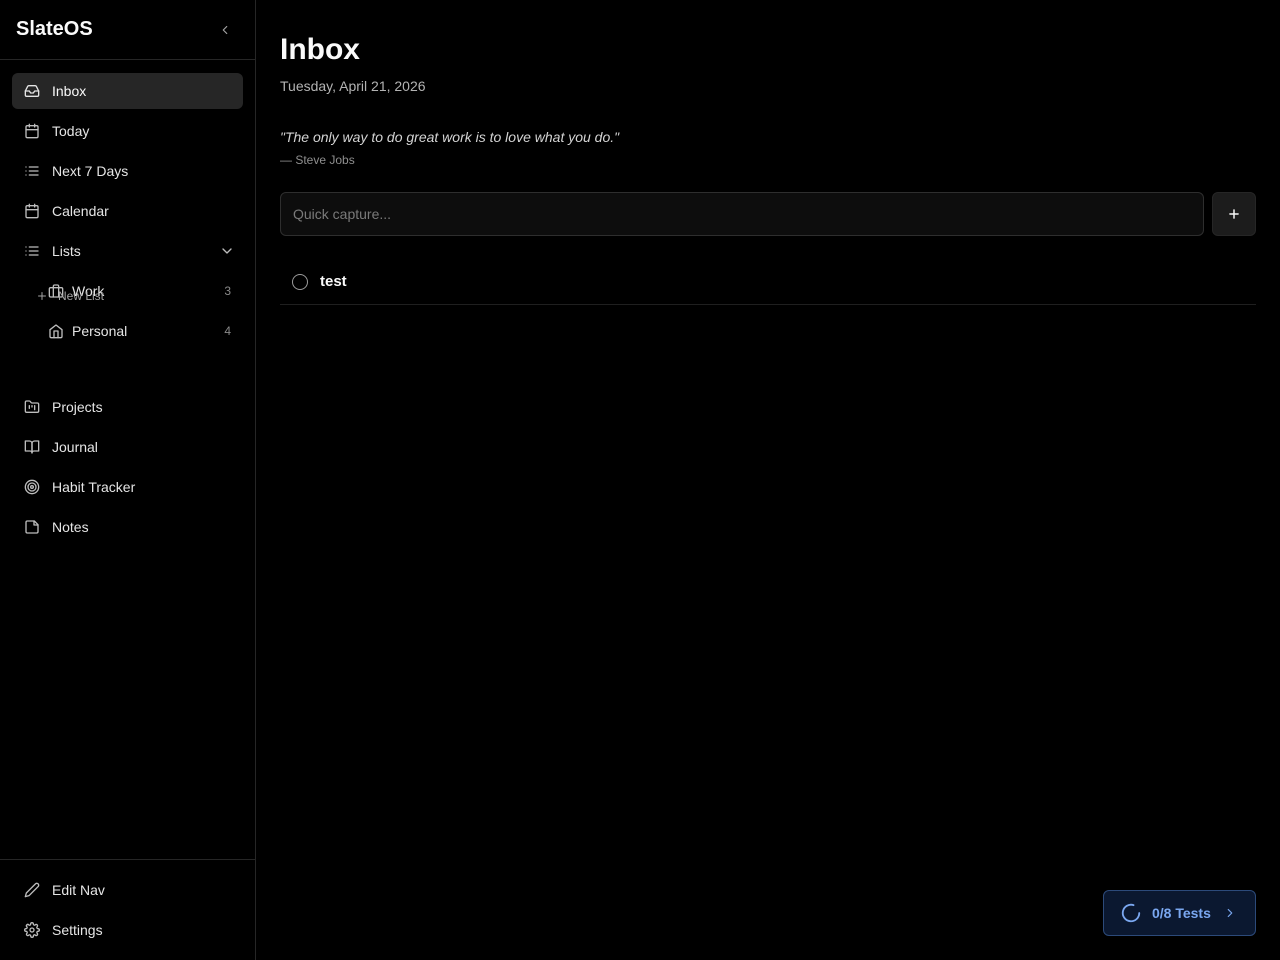  I want to click on gear-icon, so click(32, 930).